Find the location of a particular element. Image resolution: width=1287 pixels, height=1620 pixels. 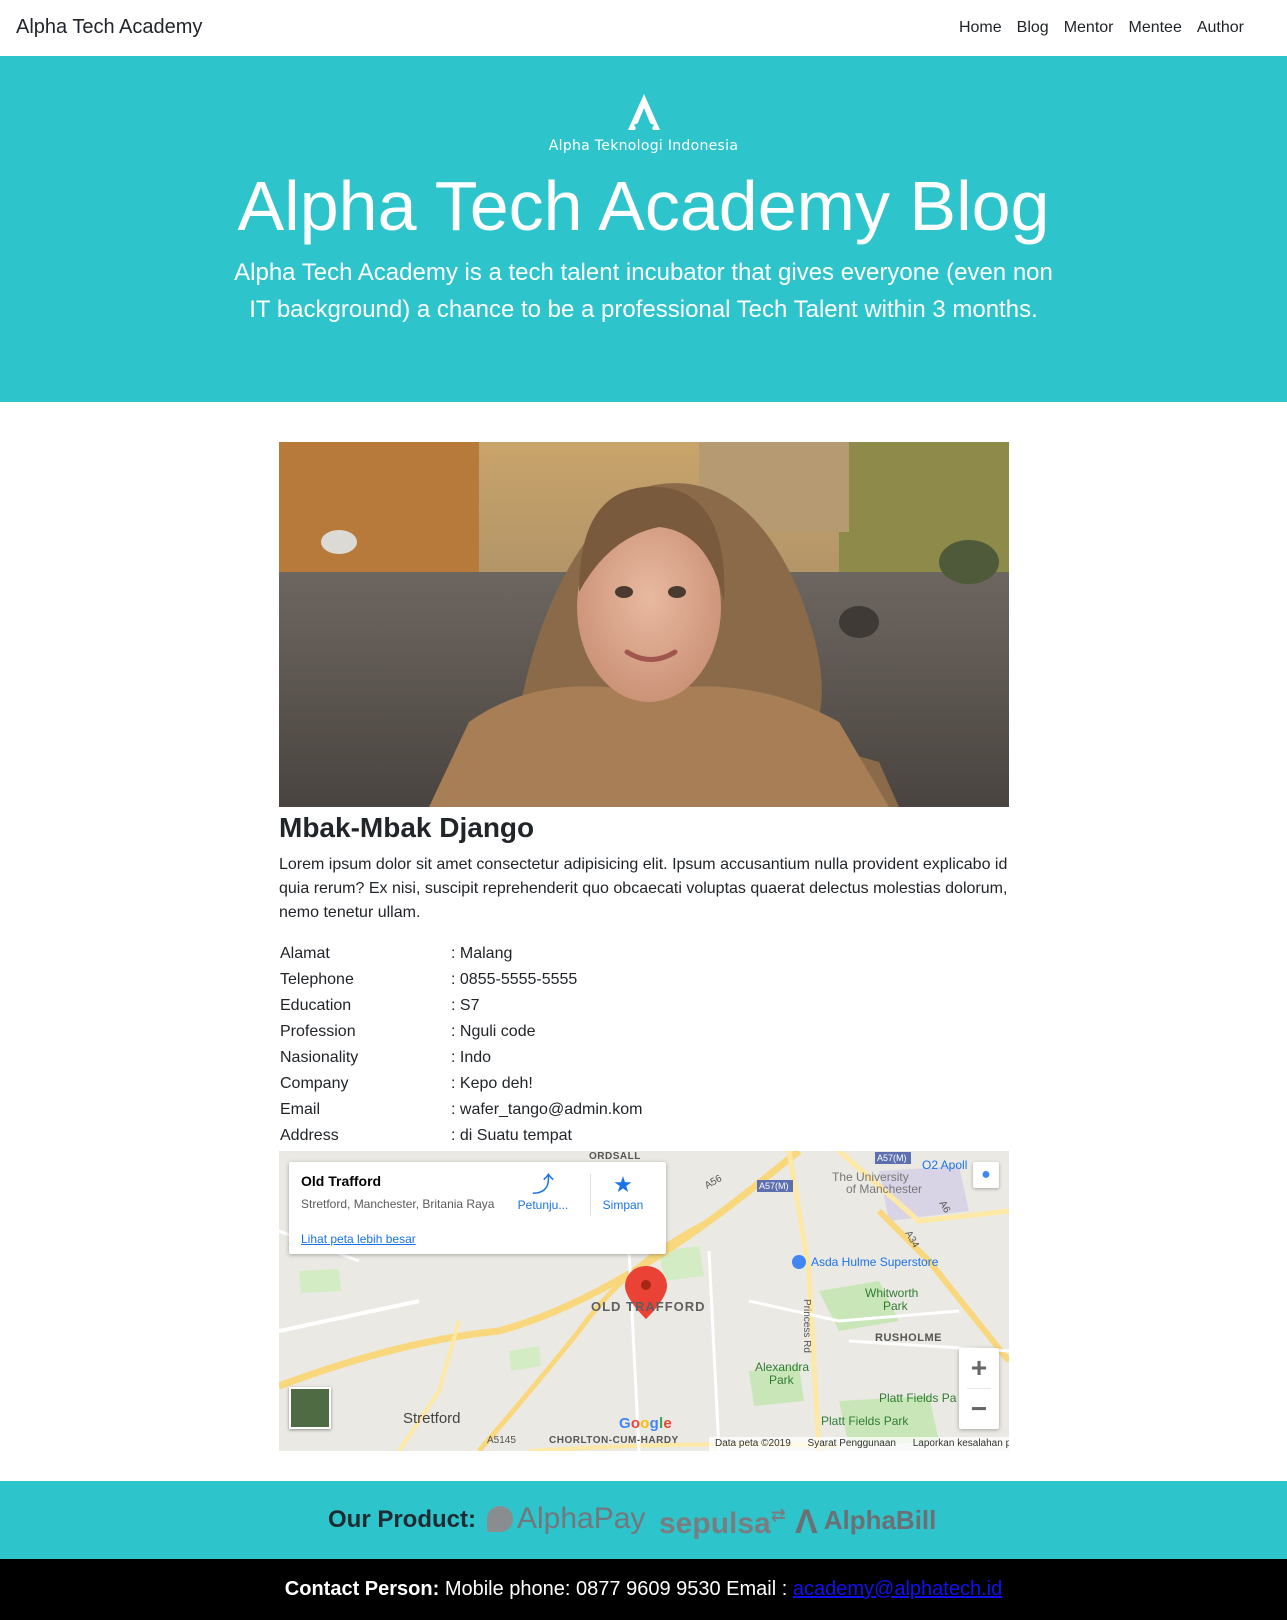

map-zoom-control: + − is located at coordinates (979, 1388).